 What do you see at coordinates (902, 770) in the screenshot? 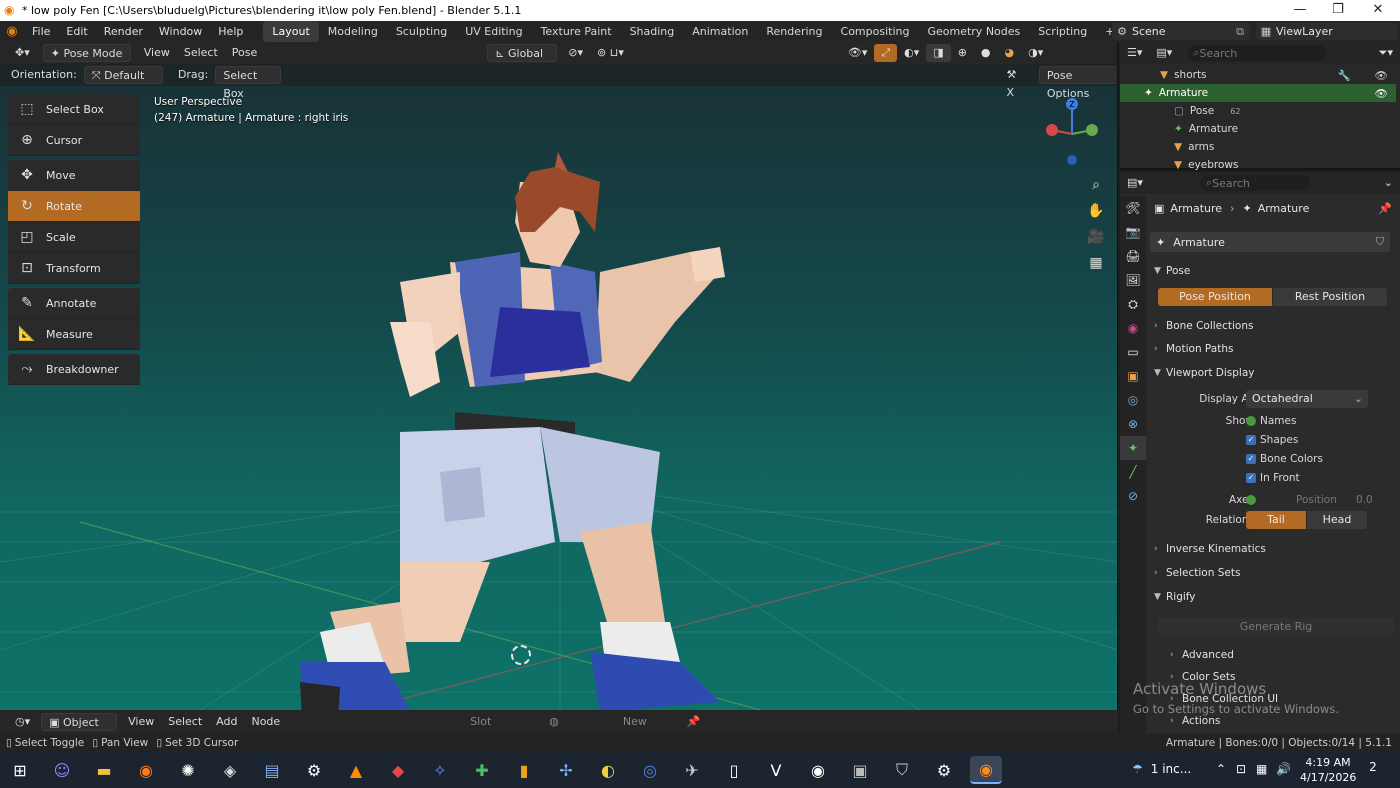
I see `app-shield-icon: ⛉` at bounding box center [902, 770].